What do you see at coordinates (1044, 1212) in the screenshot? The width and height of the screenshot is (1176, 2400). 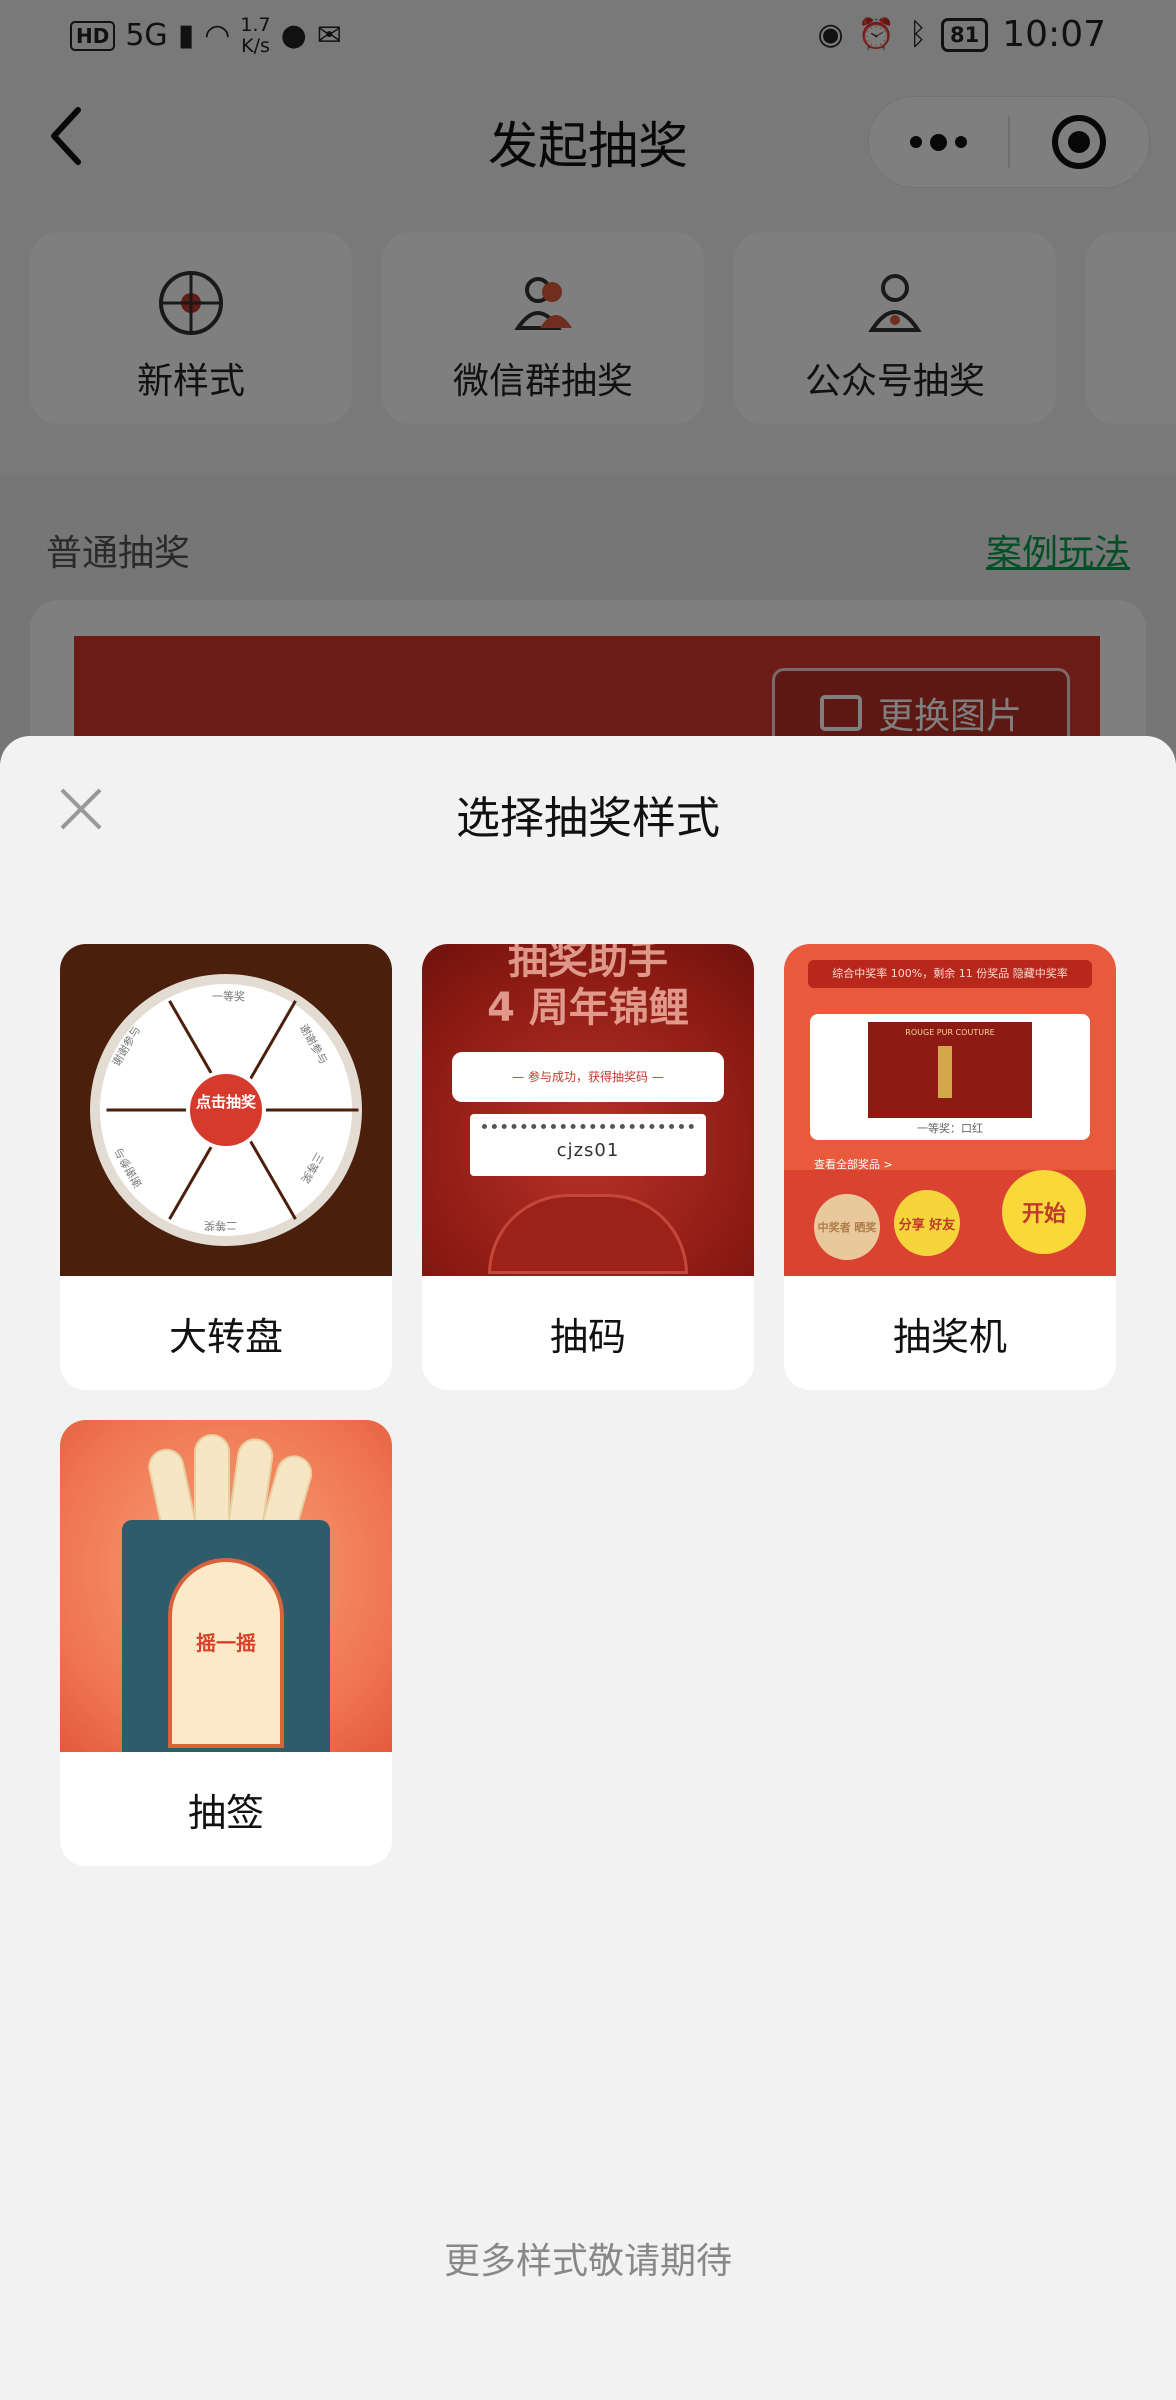 I see `start-button: 开始` at bounding box center [1044, 1212].